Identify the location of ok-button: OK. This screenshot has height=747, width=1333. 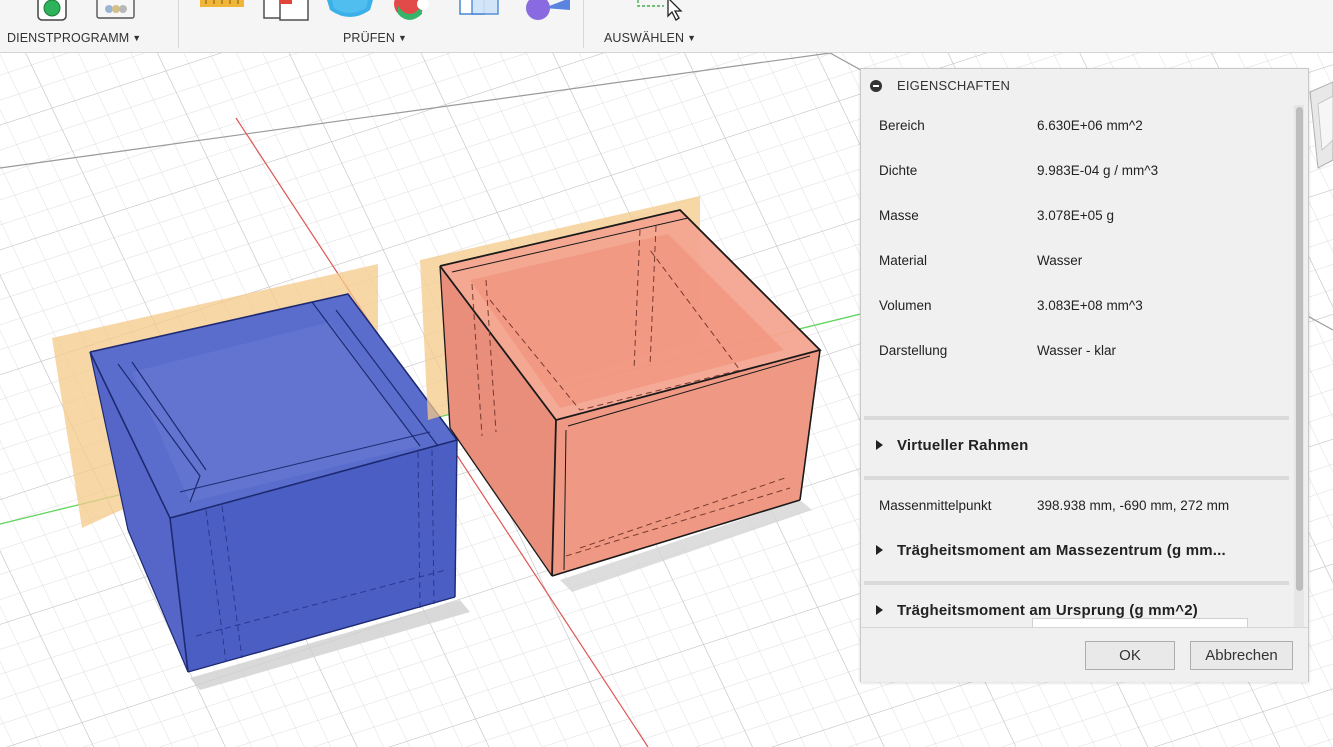
(1130, 655).